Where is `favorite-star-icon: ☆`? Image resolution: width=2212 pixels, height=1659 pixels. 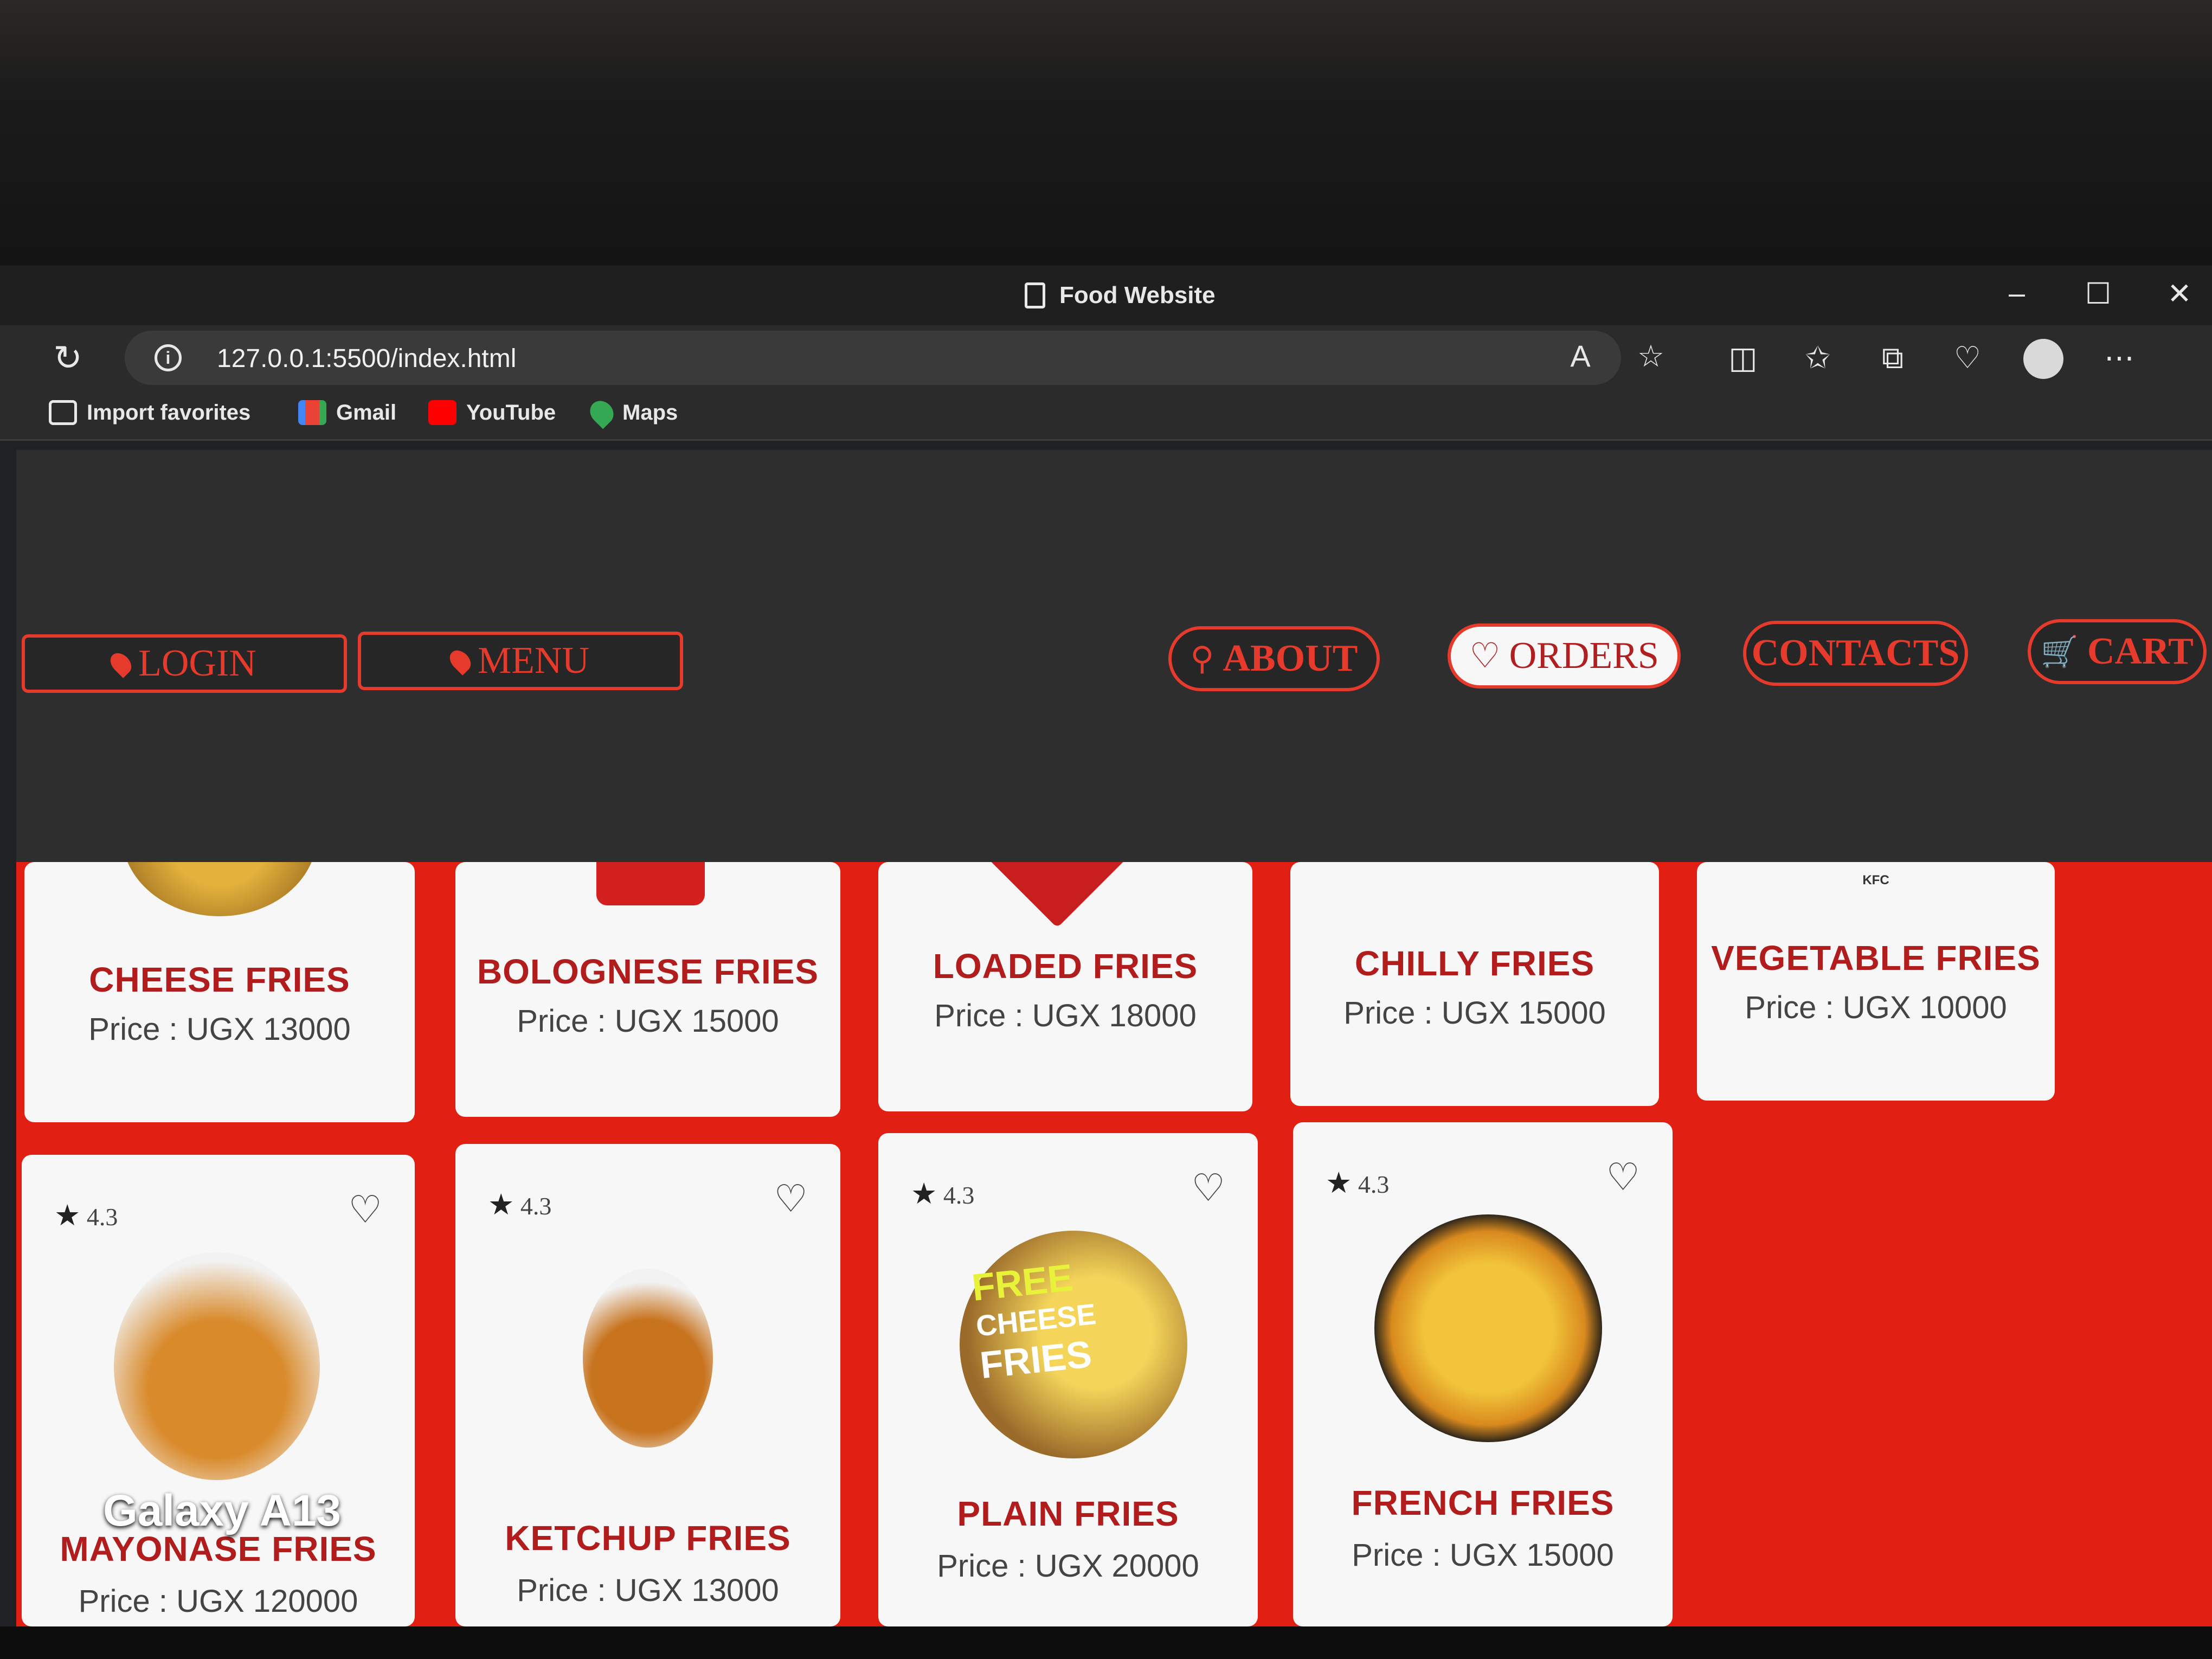 favorite-star-icon: ☆ is located at coordinates (1651, 356).